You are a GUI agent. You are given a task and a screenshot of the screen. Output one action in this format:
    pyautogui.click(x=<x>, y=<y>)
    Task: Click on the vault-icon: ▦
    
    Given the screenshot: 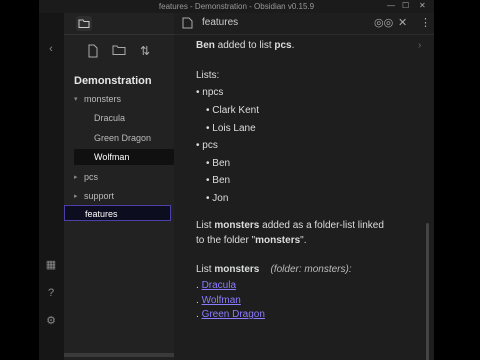 What is the action you would take?
    pyautogui.click(x=51, y=265)
    